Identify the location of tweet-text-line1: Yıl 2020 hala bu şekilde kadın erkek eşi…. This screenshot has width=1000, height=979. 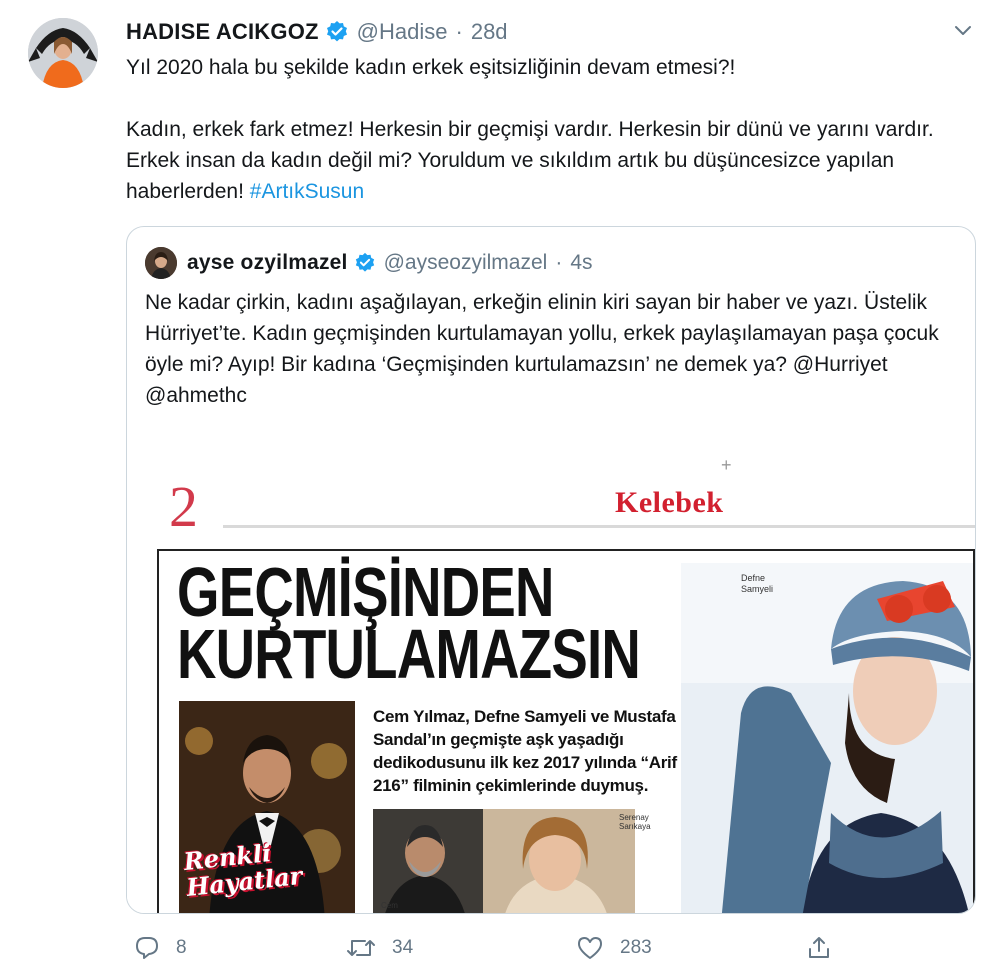
(431, 67).